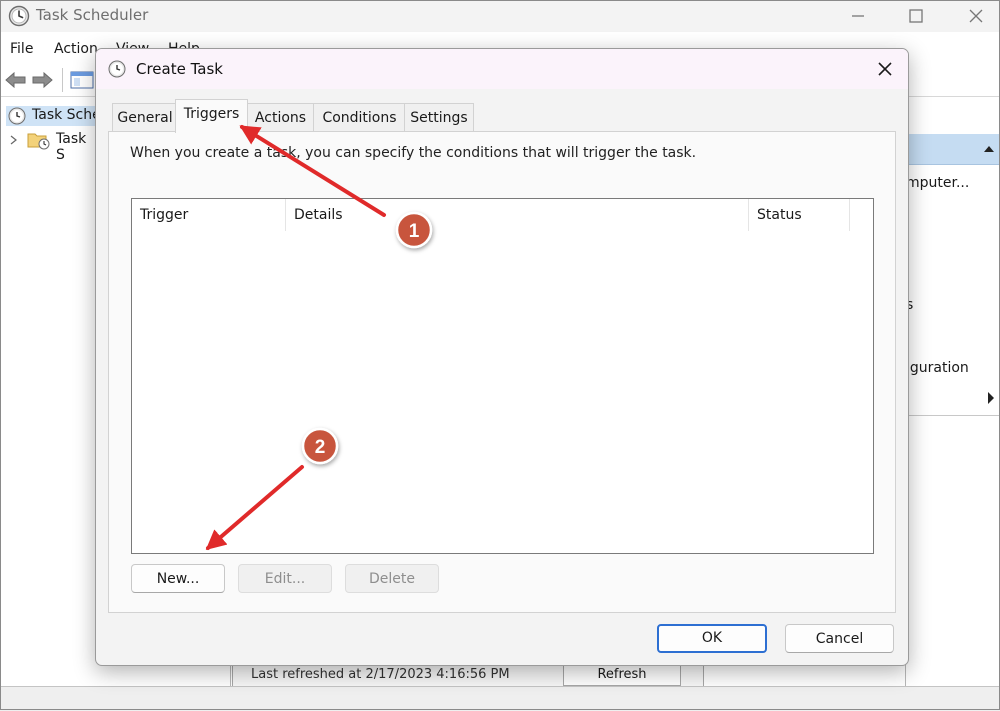  What do you see at coordinates (952, 149) in the screenshot?
I see `actions-pane-header` at bounding box center [952, 149].